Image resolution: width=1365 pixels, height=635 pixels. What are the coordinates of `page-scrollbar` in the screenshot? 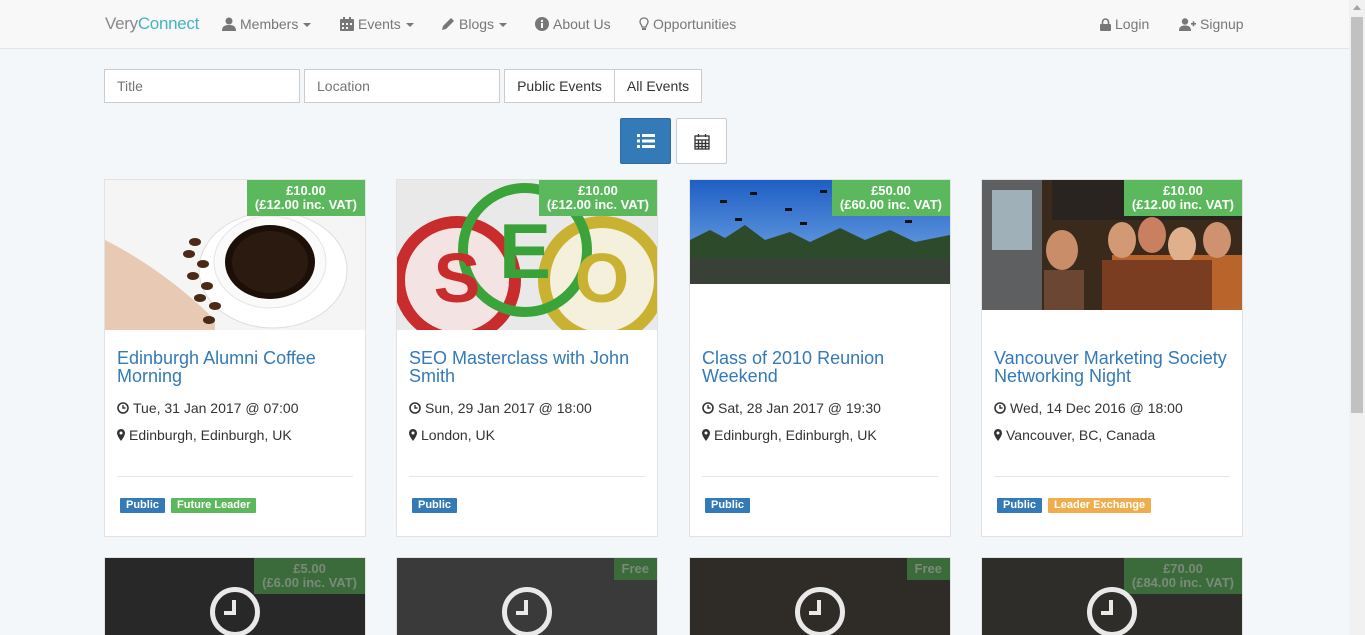 It's located at (1357, 317).